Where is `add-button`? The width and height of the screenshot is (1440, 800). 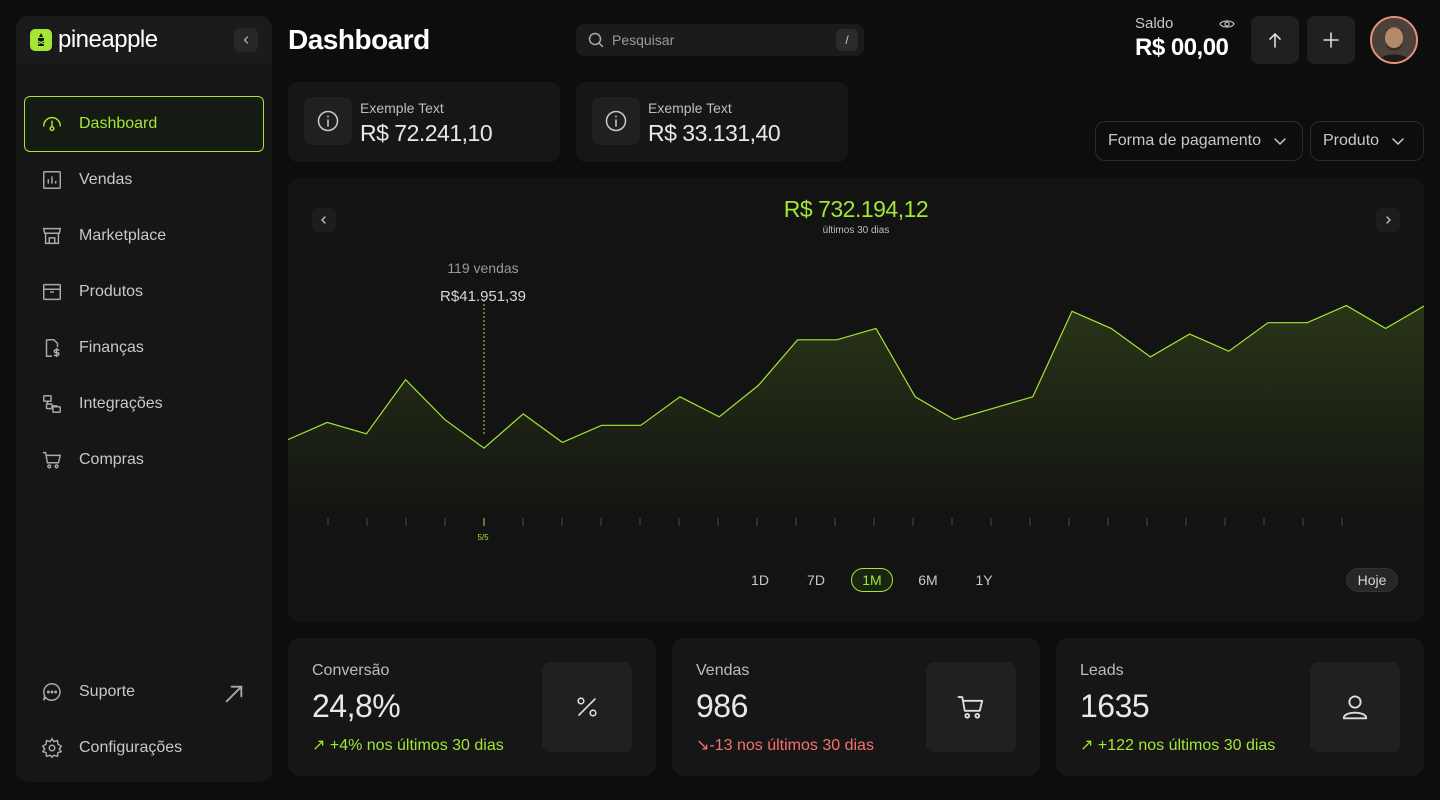 add-button is located at coordinates (1331, 40).